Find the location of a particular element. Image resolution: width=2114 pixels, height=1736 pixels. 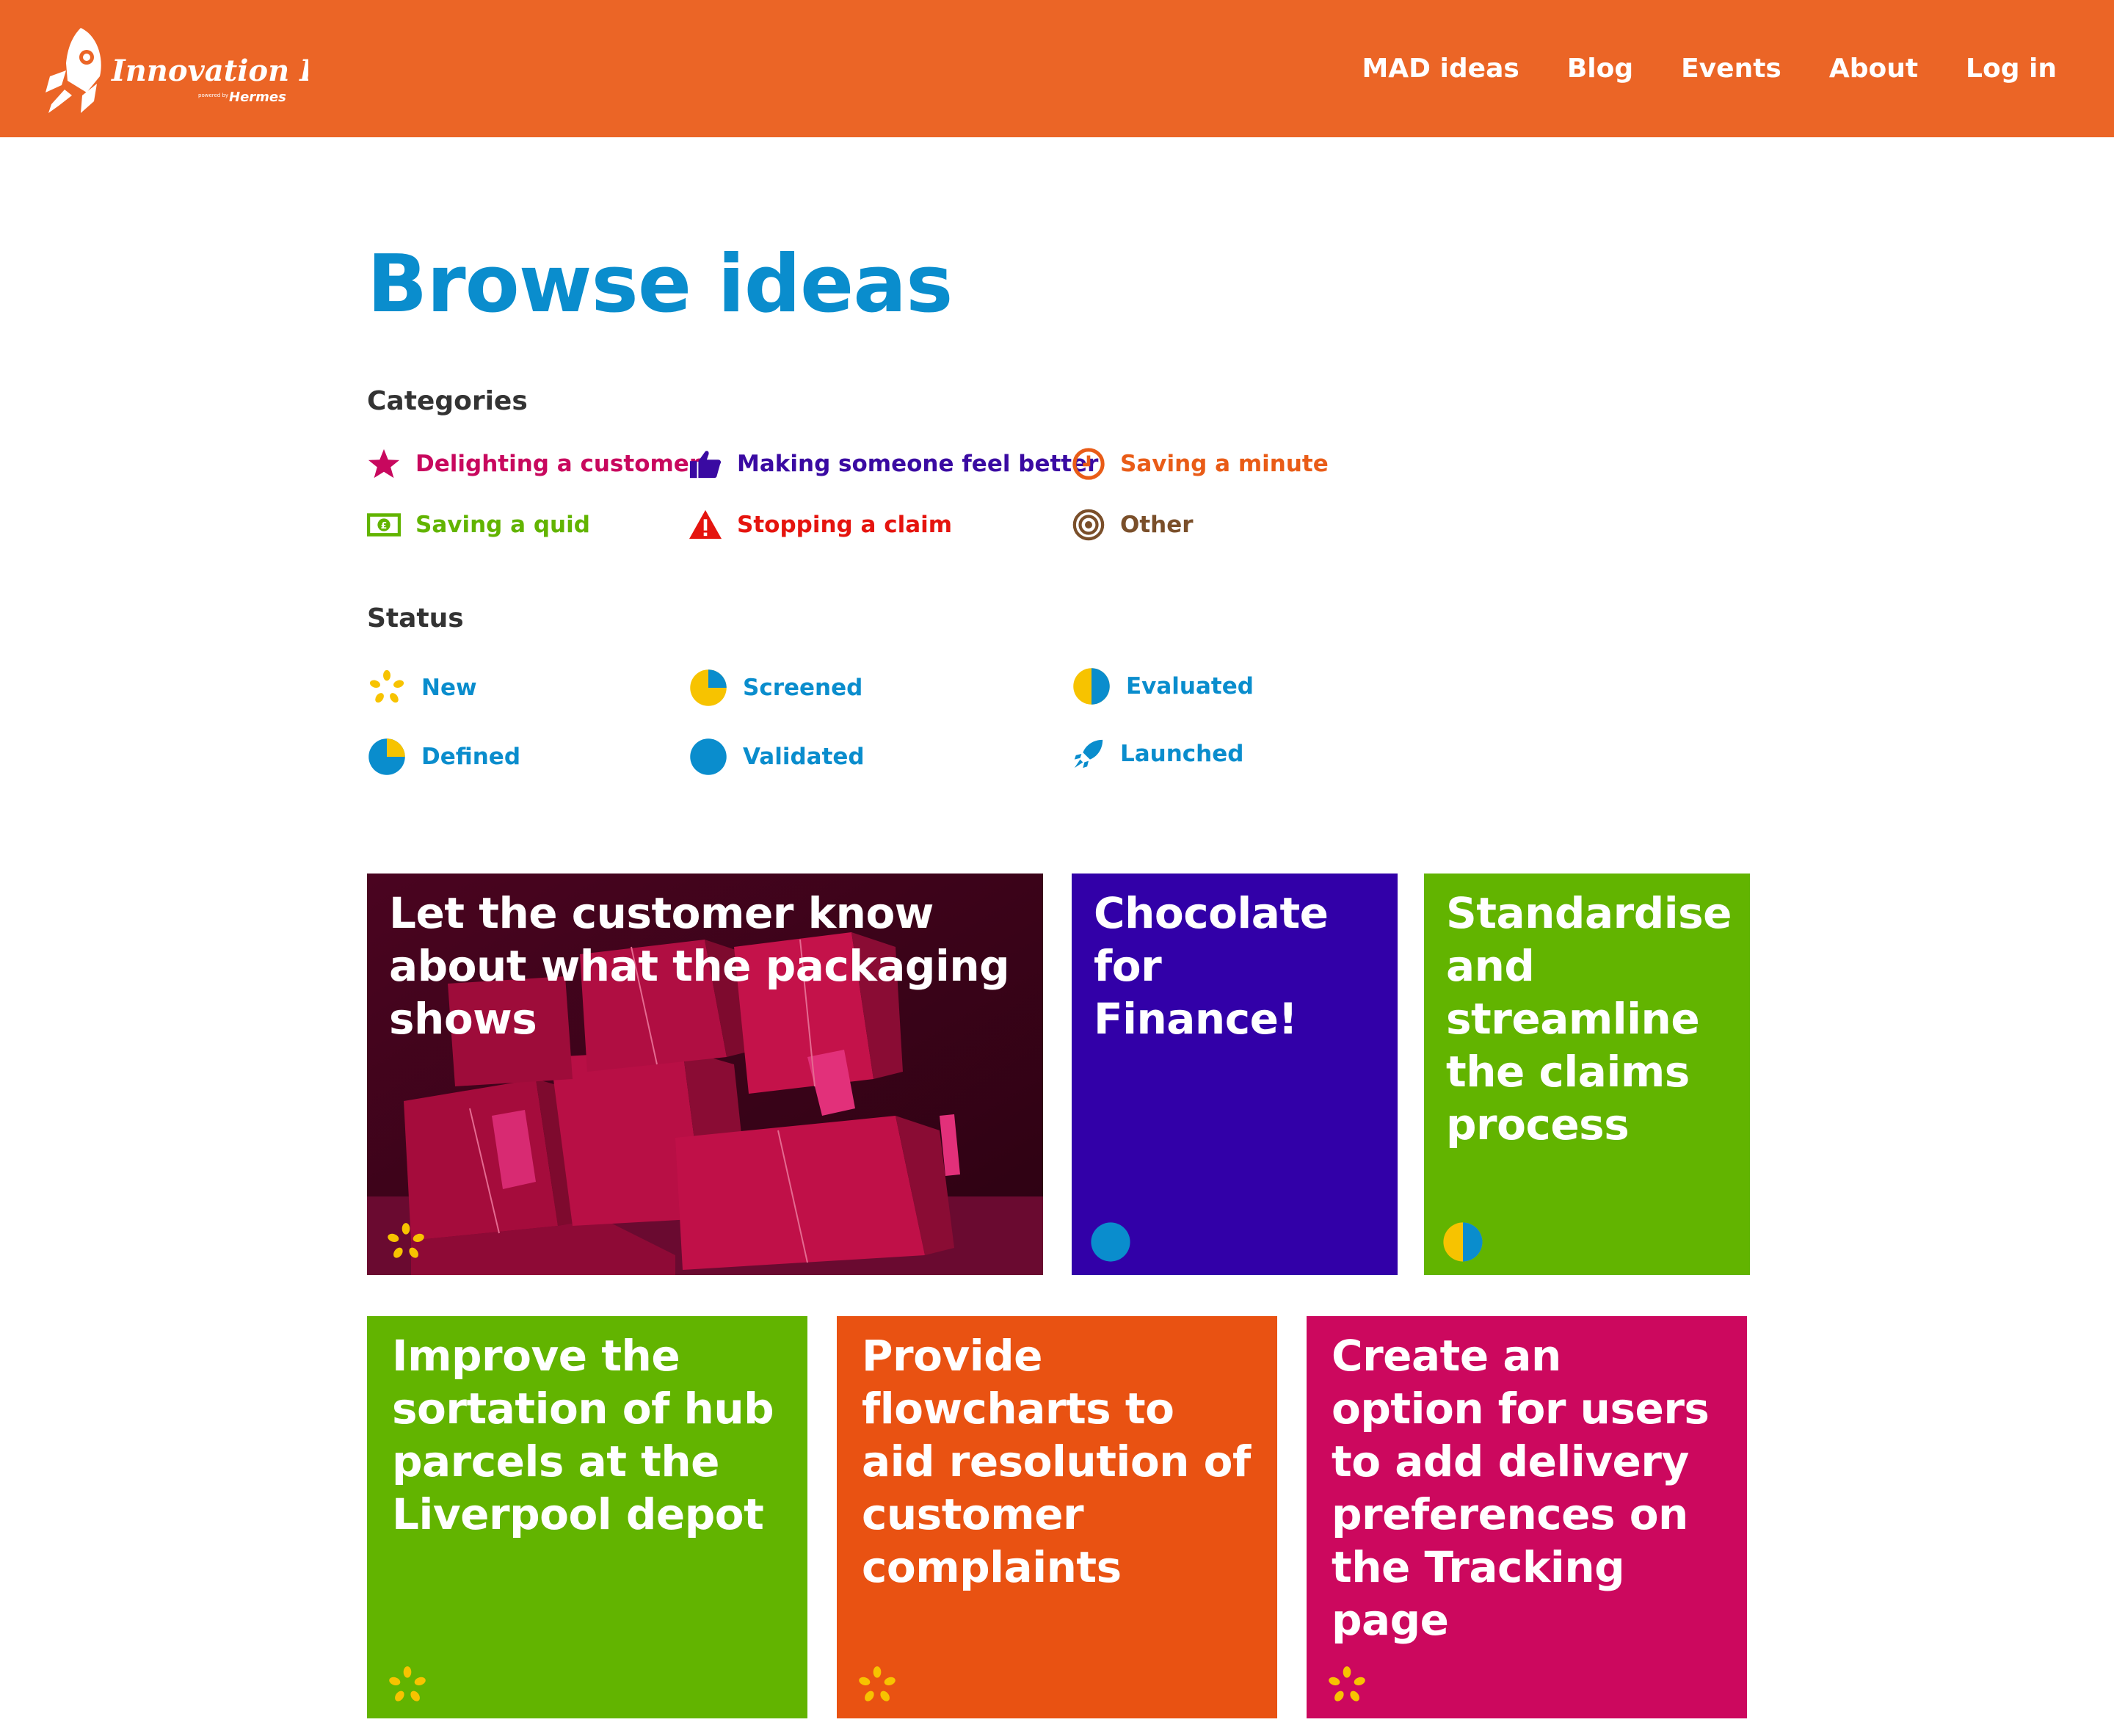

main-nav: MAD ideas Blog Events About Log in is located at coordinates (1709, 68).